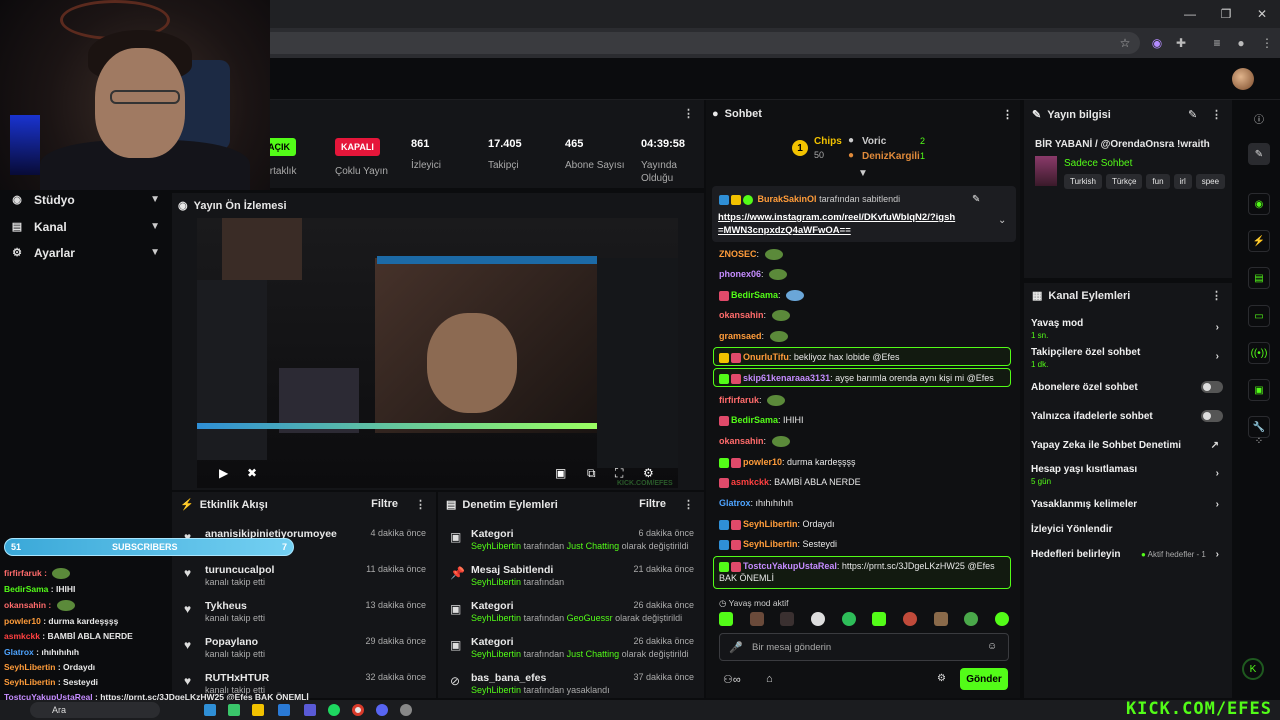 The width and height of the screenshot is (1280, 720). What do you see at coordinates (736, 647) in the screenshot?
I see `microphone-icon: 🎤` at bounding box center [736, 647].